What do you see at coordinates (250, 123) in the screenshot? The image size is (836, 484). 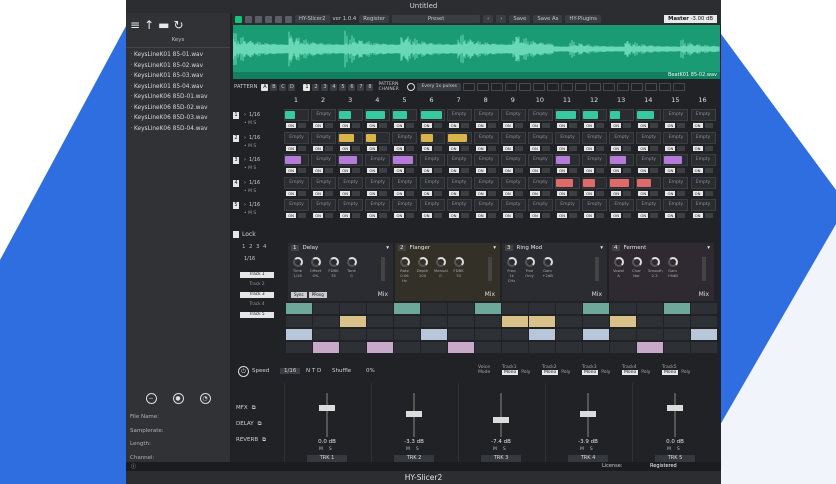 I see `track-mute-solo: • M S` at bounding box center [250, 123].